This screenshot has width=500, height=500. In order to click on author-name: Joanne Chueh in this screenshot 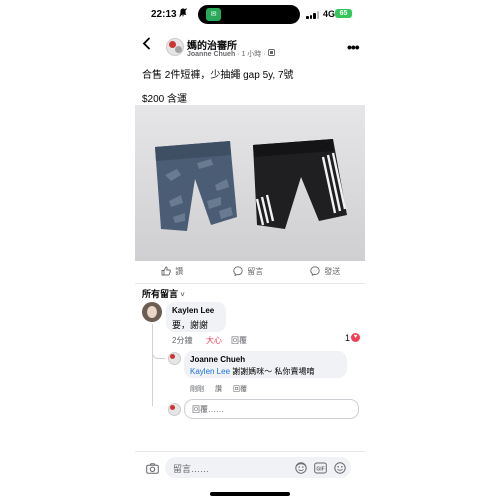, I will do `click(211, 54)`.